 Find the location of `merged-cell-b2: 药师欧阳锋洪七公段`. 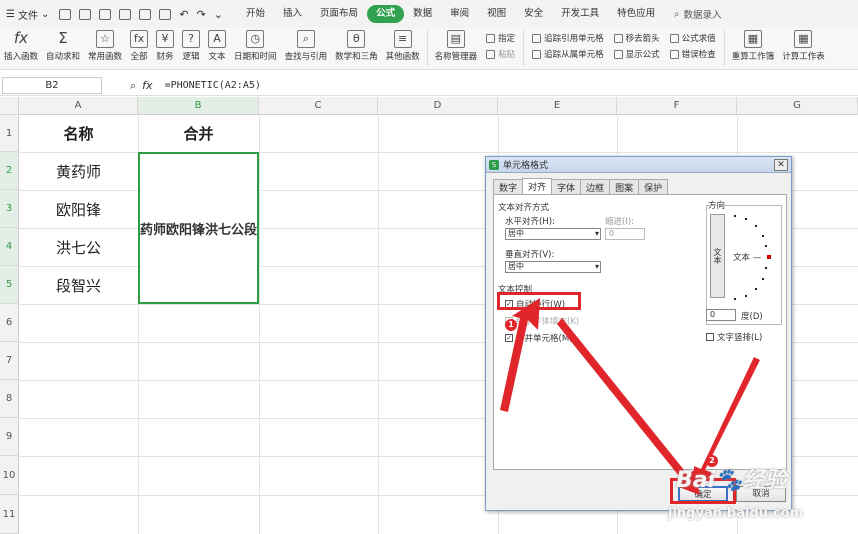

merged-cell-b2: 药师欧阳锋洪七公段 is located at coordinates (198, 228).